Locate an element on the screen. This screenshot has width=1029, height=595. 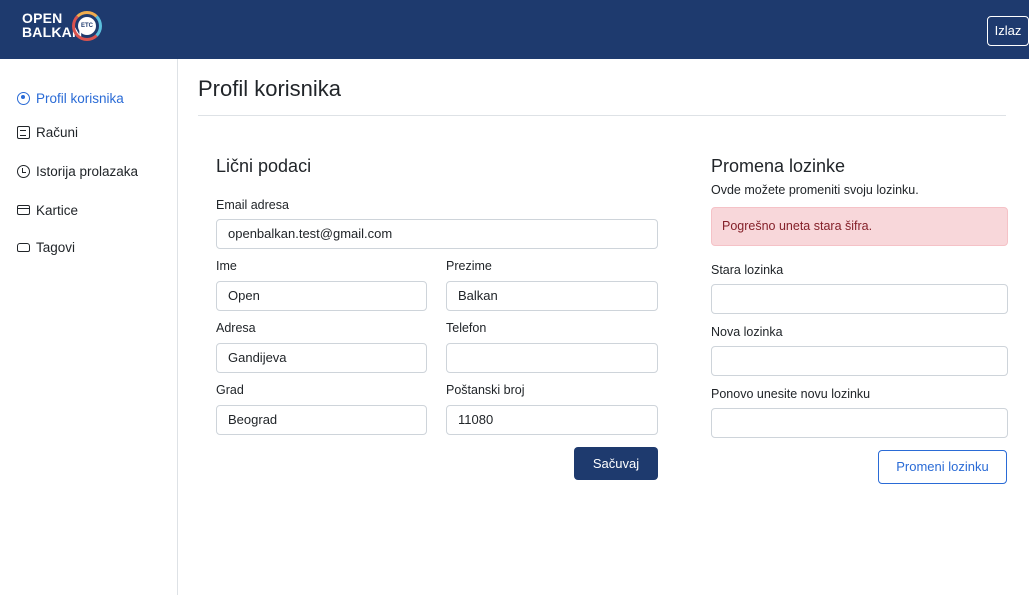
sidebar-item-label: Kartice is located at coordinates (57, 210).